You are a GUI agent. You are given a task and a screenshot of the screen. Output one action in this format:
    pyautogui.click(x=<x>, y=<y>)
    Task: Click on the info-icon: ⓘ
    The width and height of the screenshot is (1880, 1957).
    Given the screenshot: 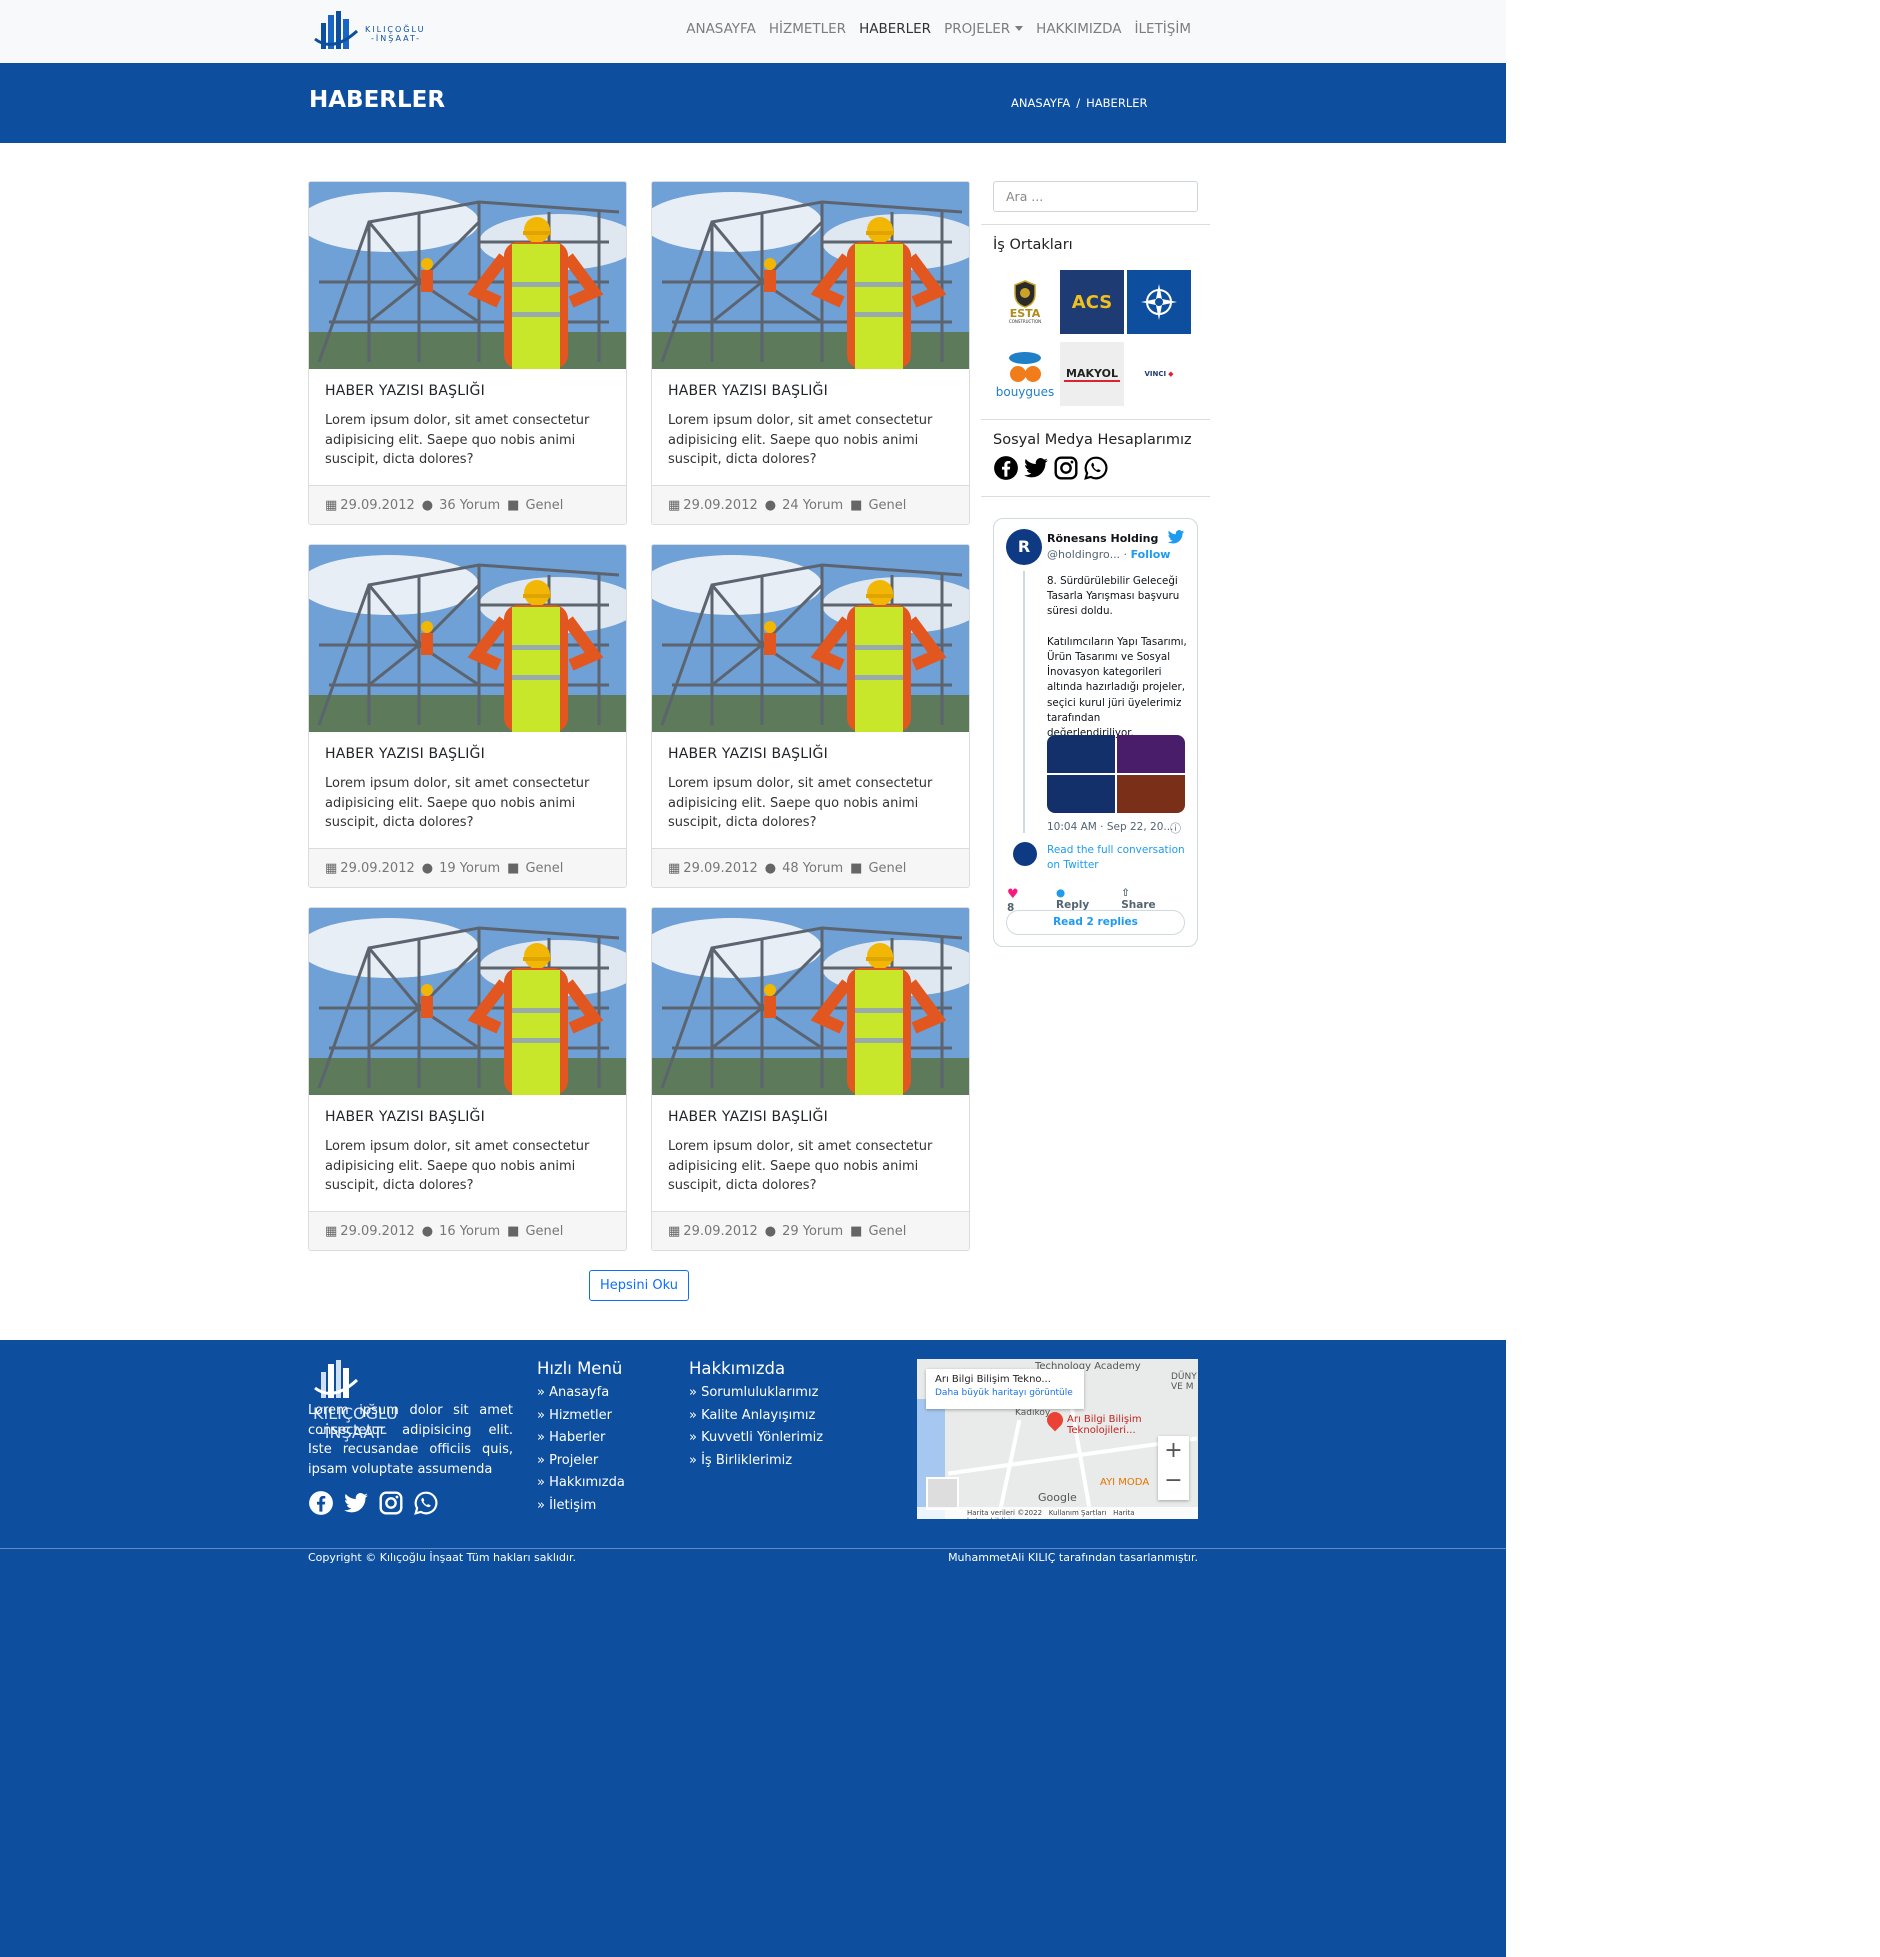 What is the action you would take?
    pyautogui.click(x=1175, y=828)
    